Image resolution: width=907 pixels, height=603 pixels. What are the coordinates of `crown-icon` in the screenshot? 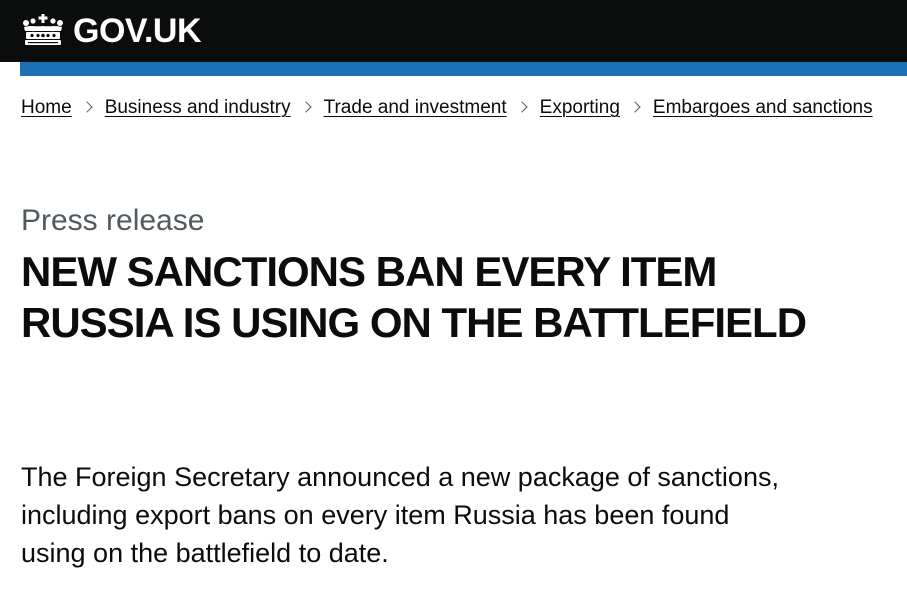 It's located at (43, 29).